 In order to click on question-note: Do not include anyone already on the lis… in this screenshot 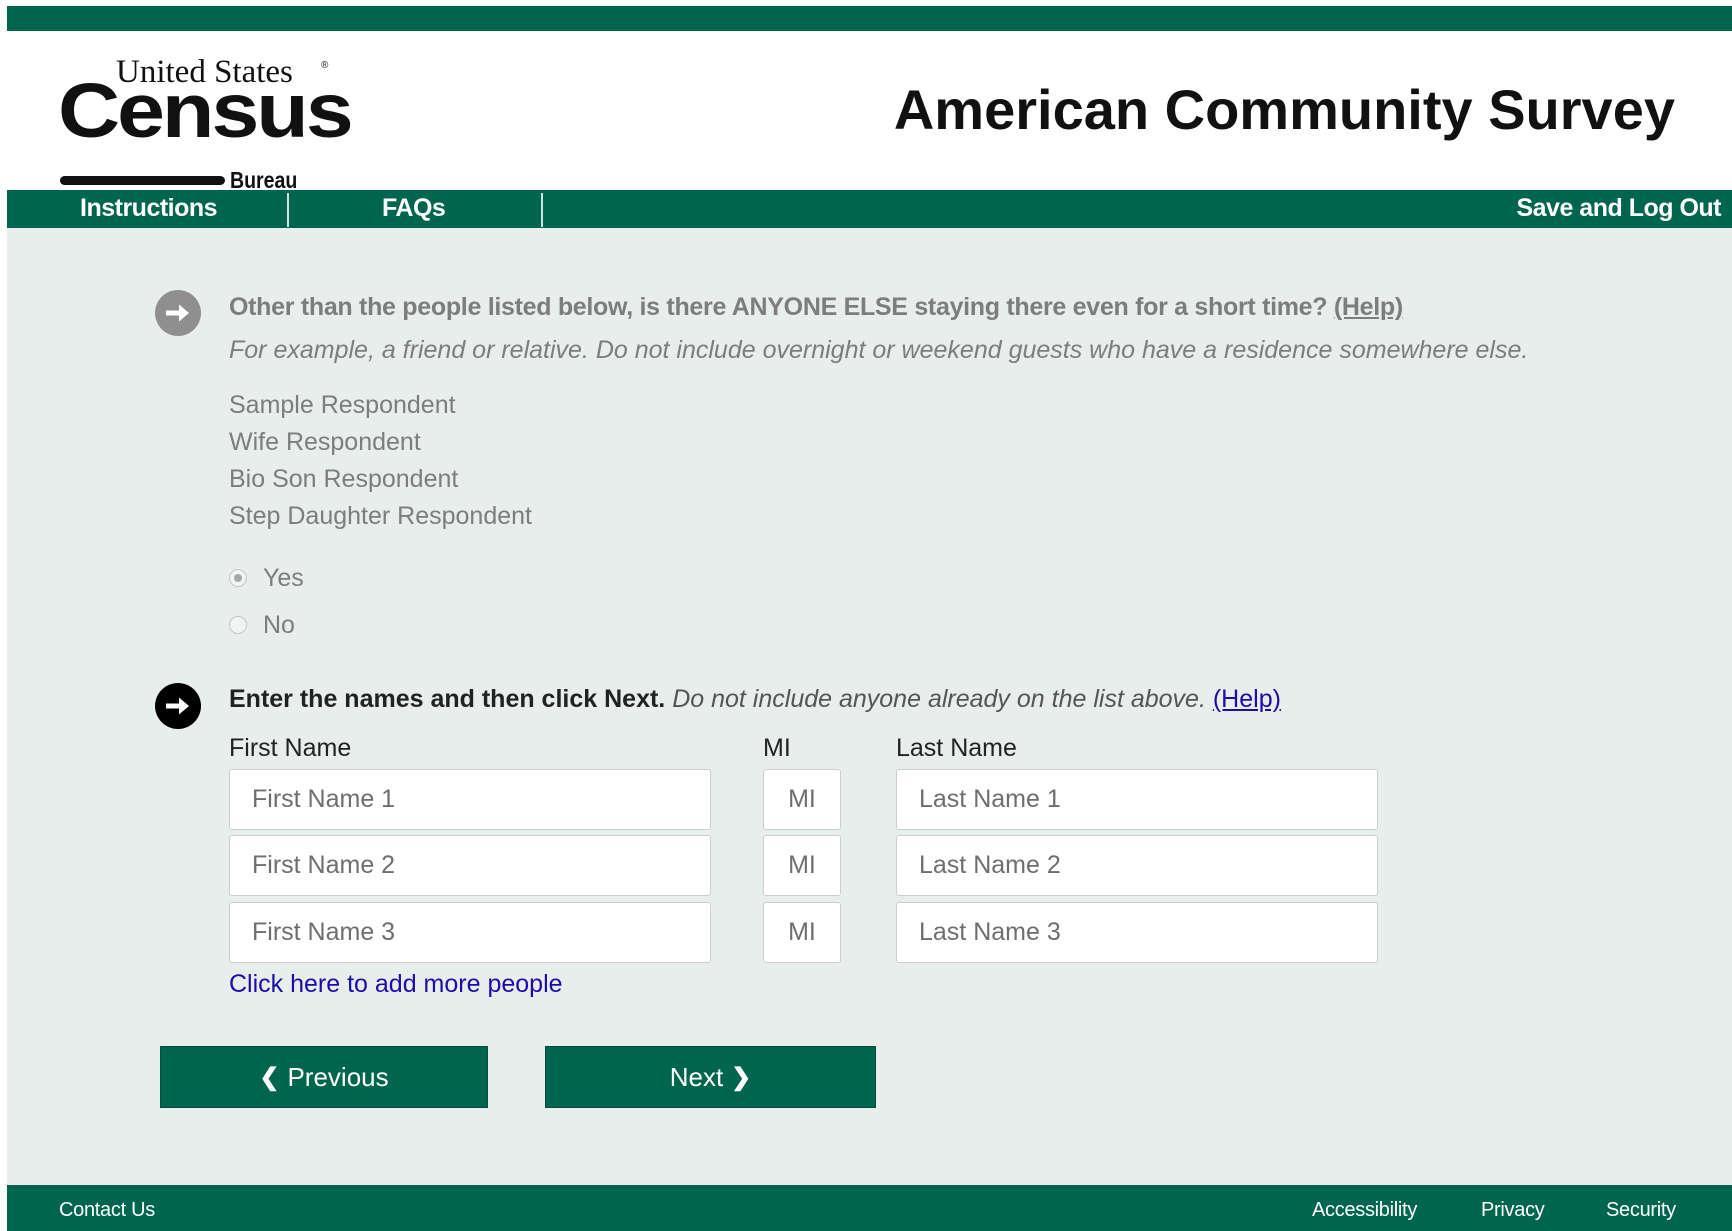, I will do `click(939, 699)`.